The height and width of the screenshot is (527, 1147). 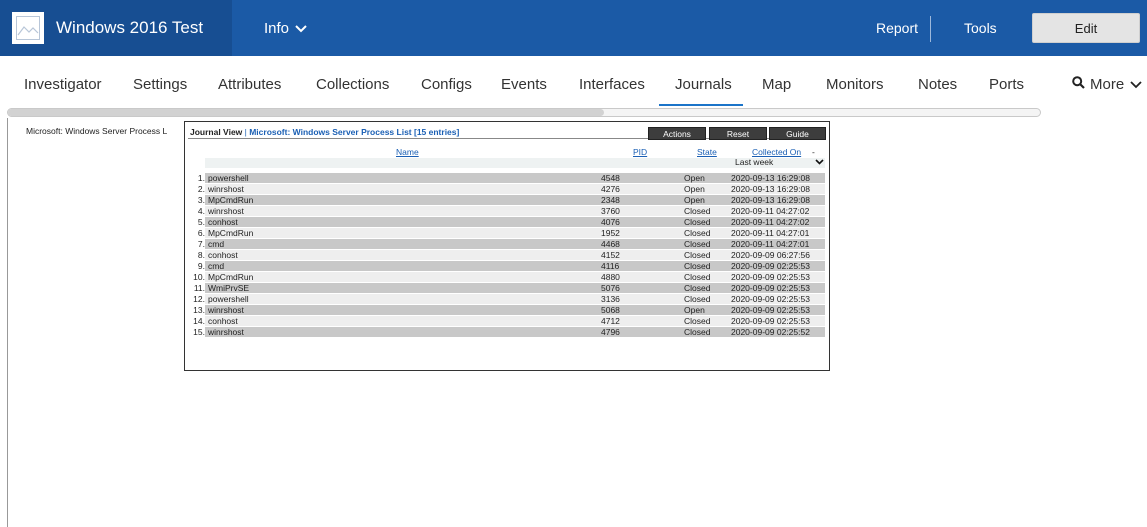 I want to click on date-filter-select: Last week, so click(x=779, y=162).